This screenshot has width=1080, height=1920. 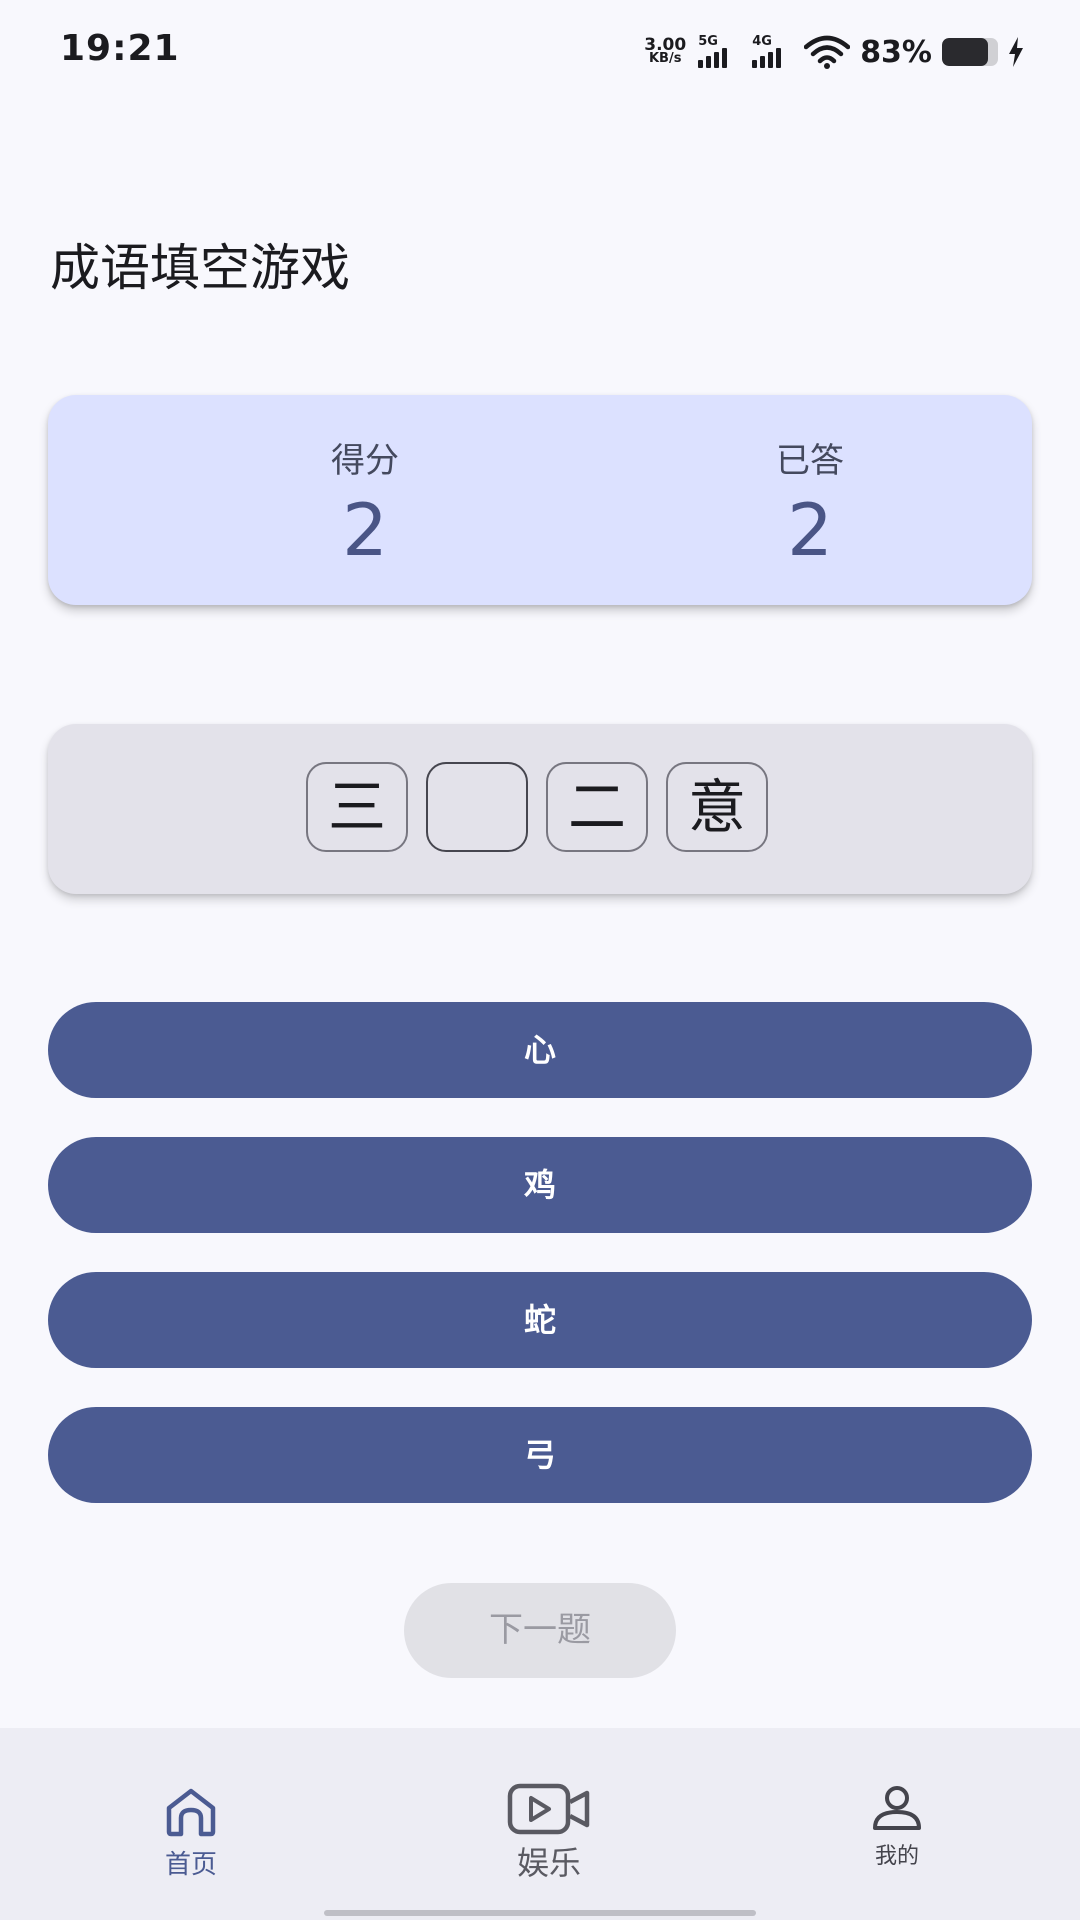 What do you see at coordinates (665, 58) in the screenshot?
I see `network-speed-unit: KB/s` at bounding box center [665, 58].